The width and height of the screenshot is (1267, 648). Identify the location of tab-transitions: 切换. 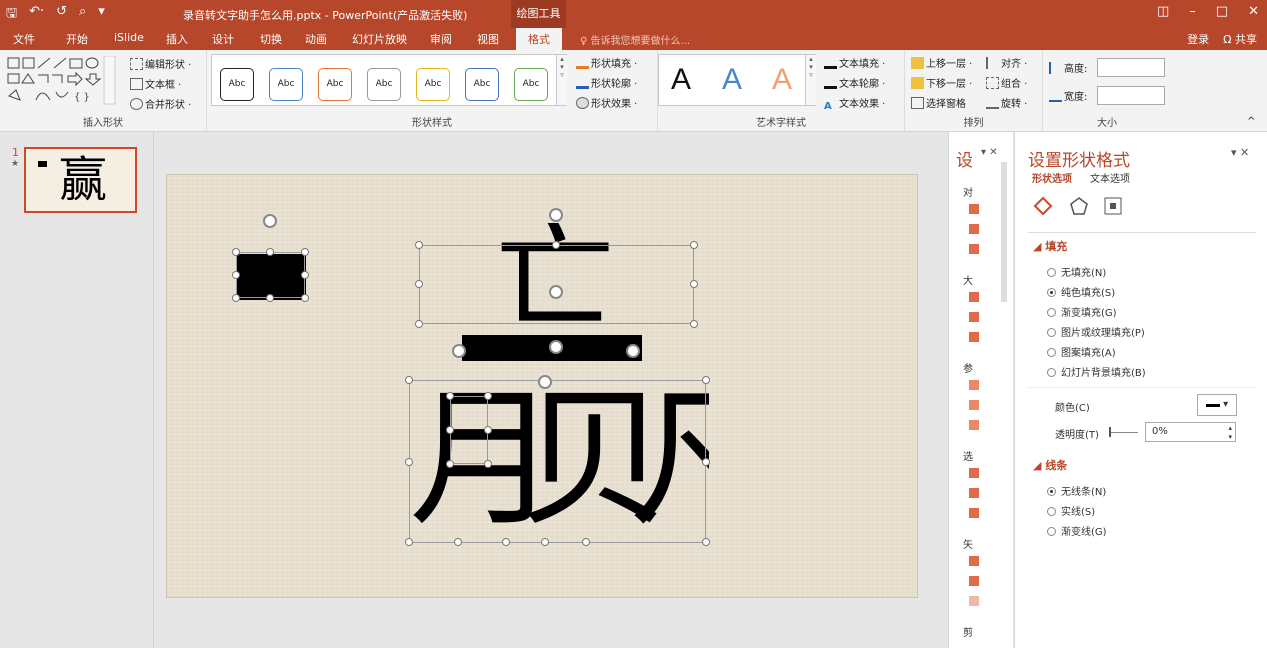
(271, 39).